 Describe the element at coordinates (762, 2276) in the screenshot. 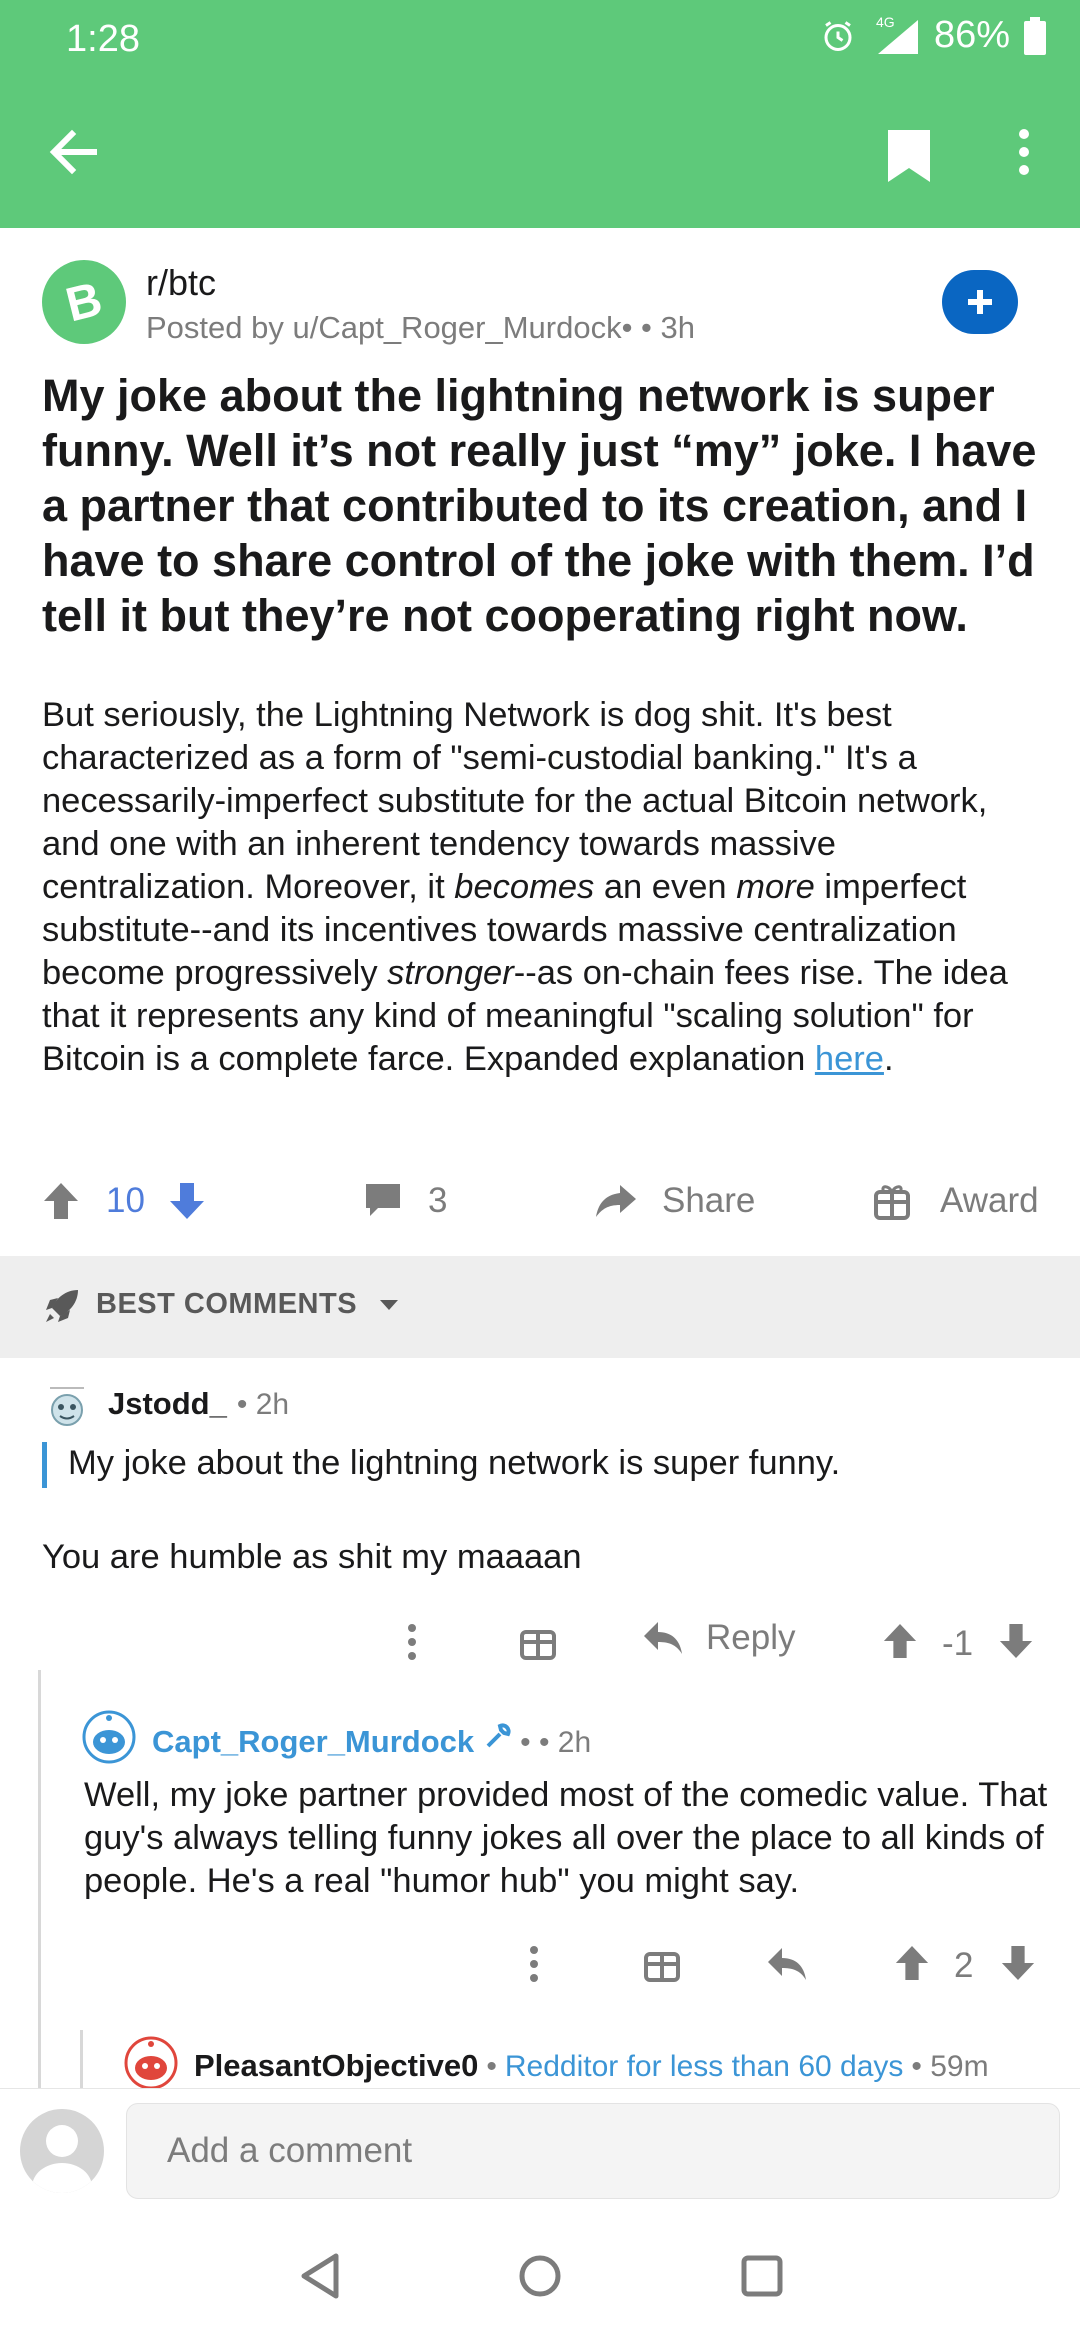

I see `nav-recents-icon` at that location.